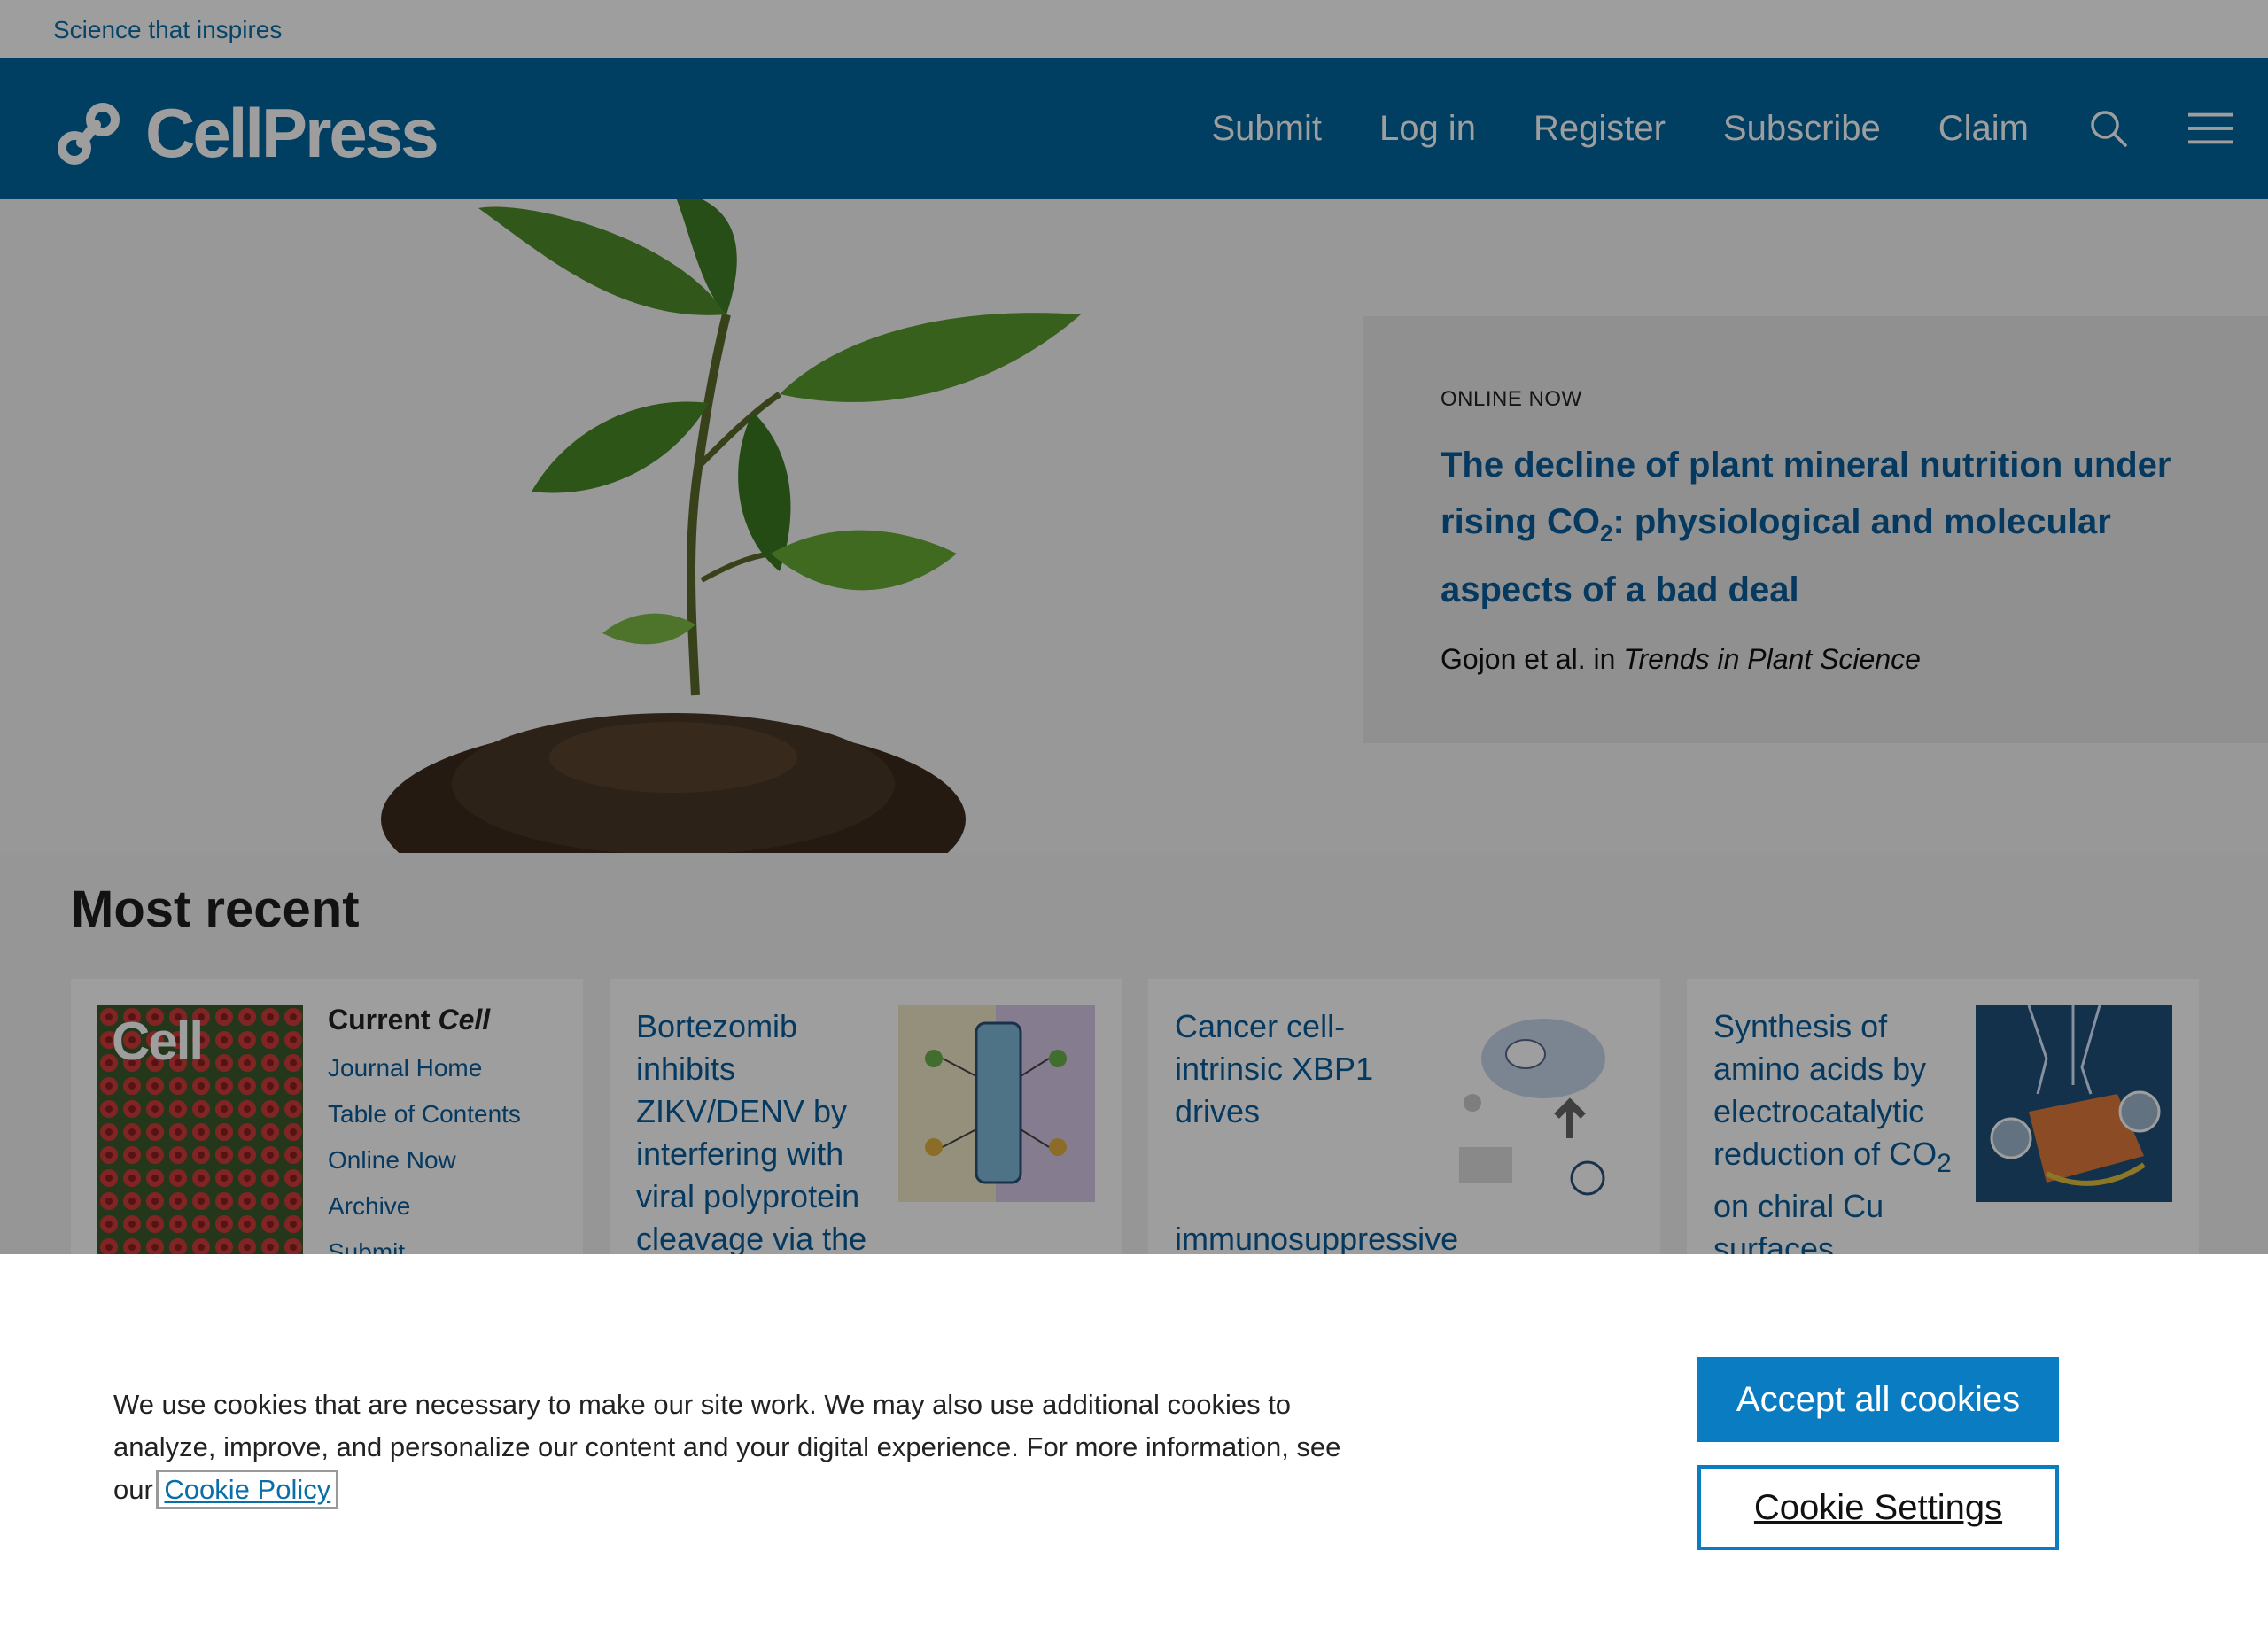  Describe the element at coordinates (215, 909) in the screenshot. I see `section-heading: Most recent` at that location.